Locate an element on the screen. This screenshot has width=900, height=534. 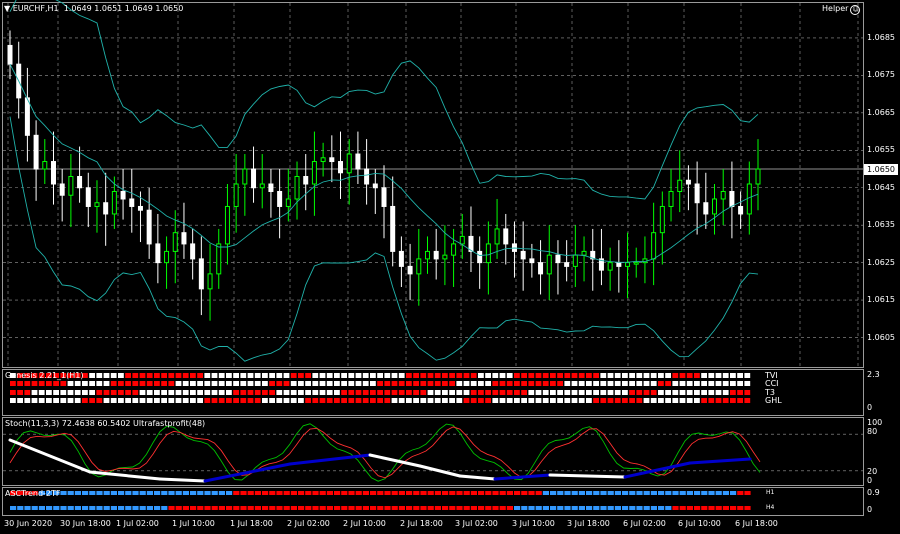
stoch-axis-80: 80 is located at coordinates (872, 431).